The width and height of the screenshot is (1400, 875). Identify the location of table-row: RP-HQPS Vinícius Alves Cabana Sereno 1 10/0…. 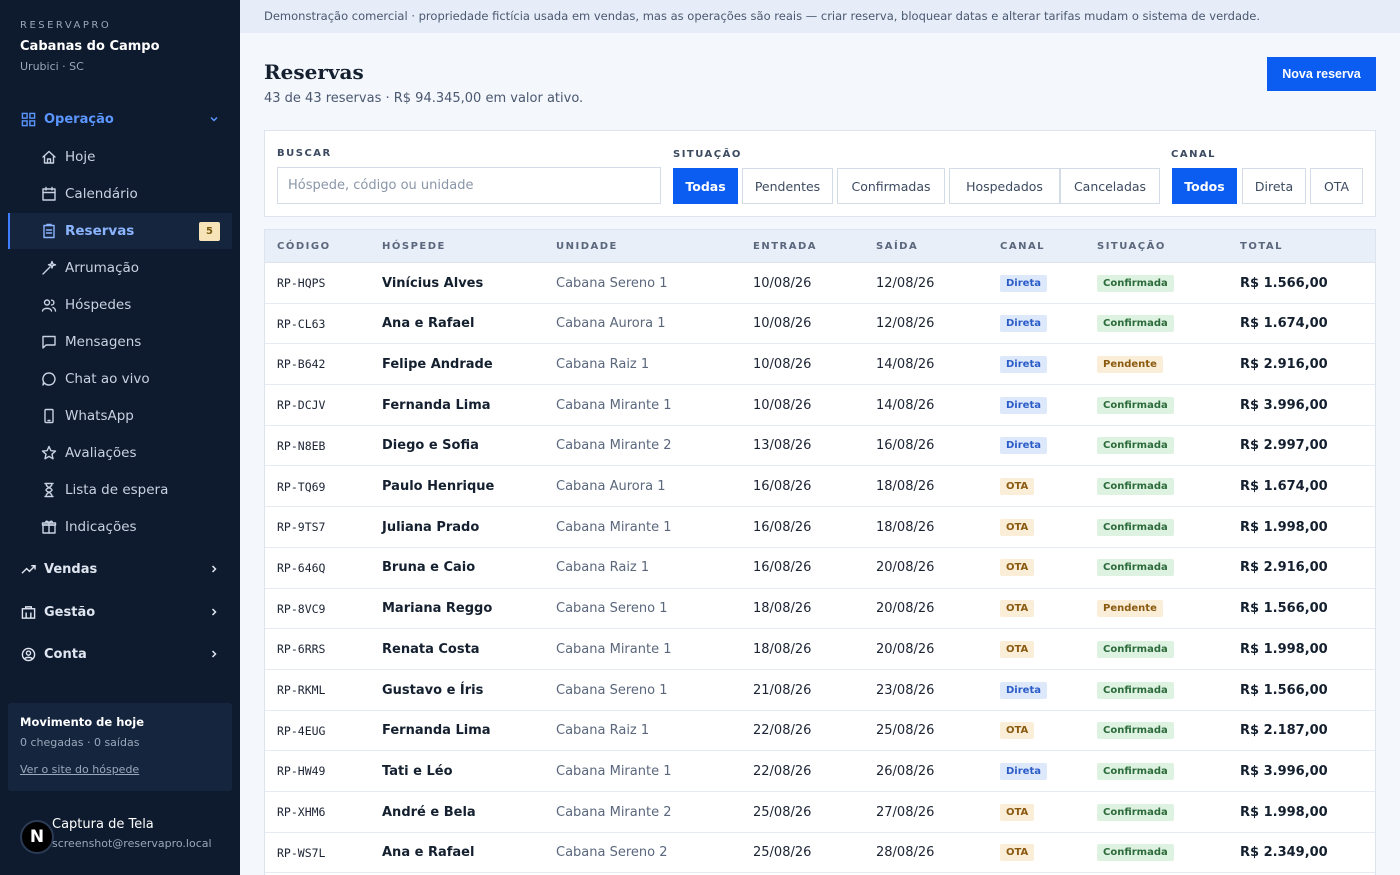
(820, 283).